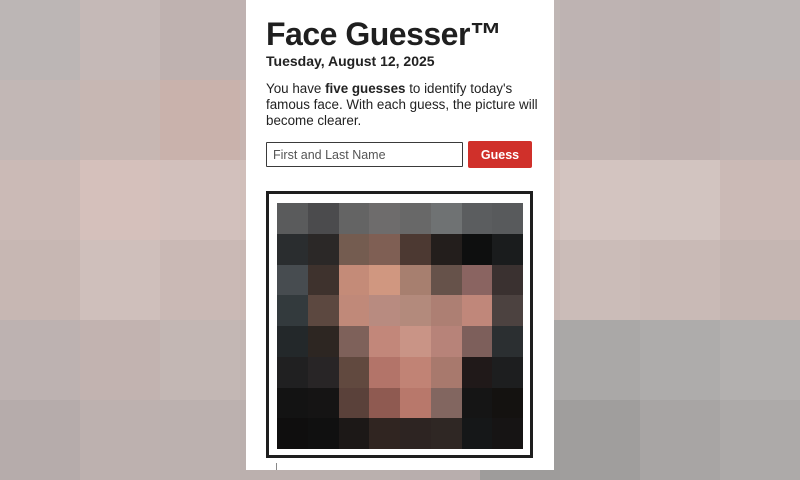  I want to click on puzzle-date: Tuesday, August 12, 2025, so click(350, 61).